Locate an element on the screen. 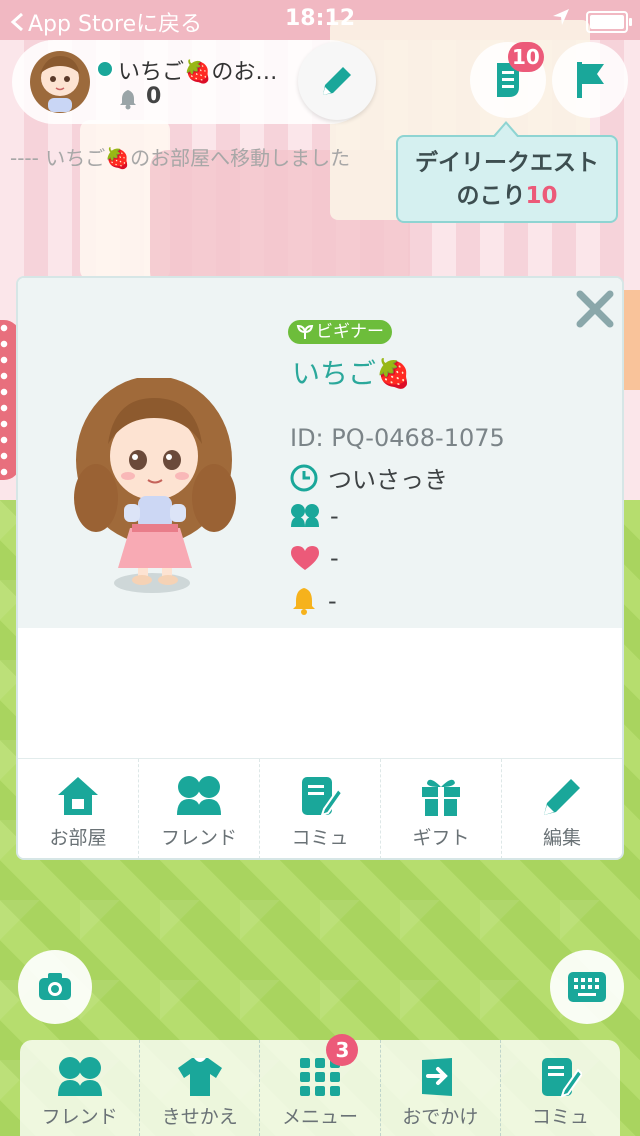 The height and width of the screenshot is (1136, 640). online-indicator is located at coordinates (105, 69).